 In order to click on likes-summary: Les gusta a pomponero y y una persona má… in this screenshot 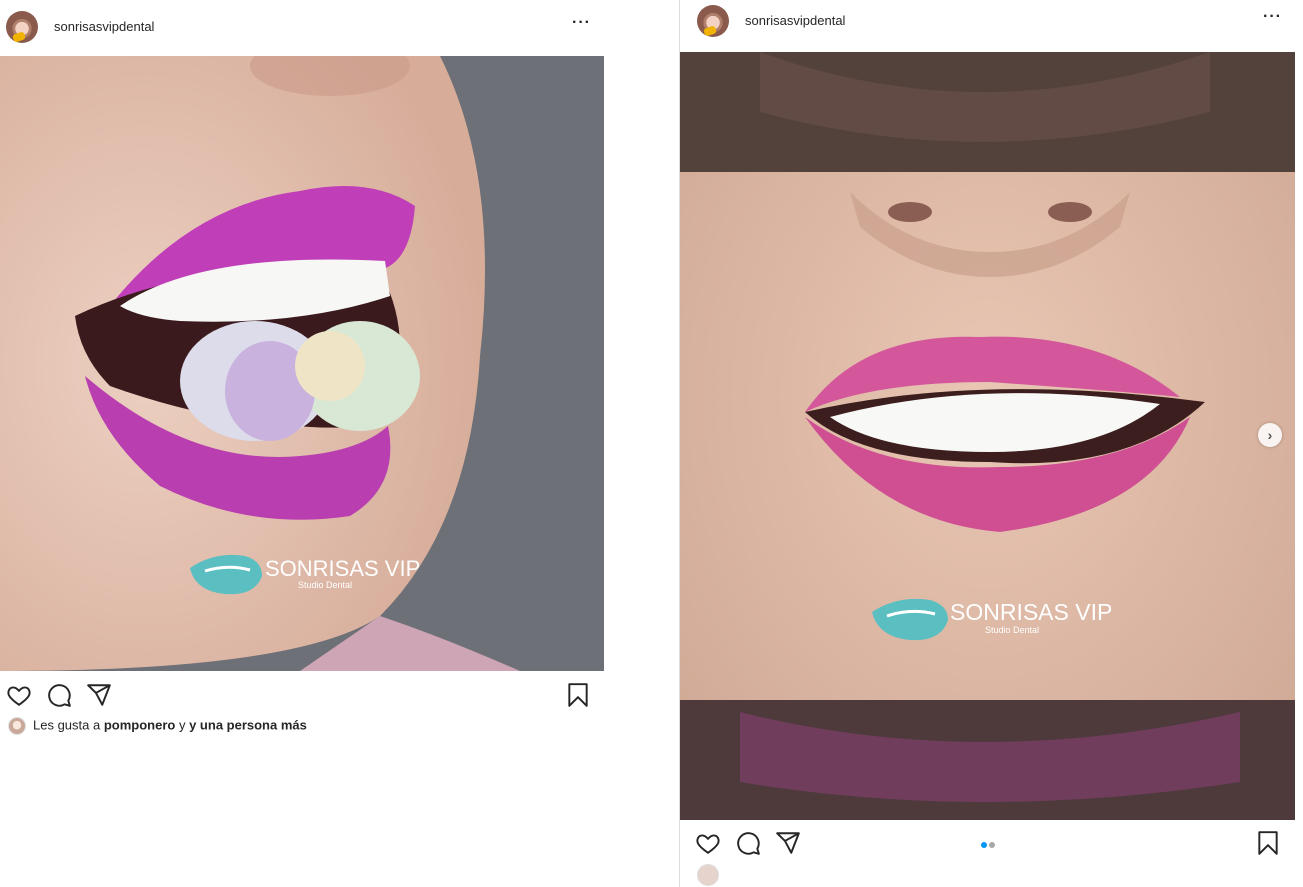, I will do `click(157, 727)`.